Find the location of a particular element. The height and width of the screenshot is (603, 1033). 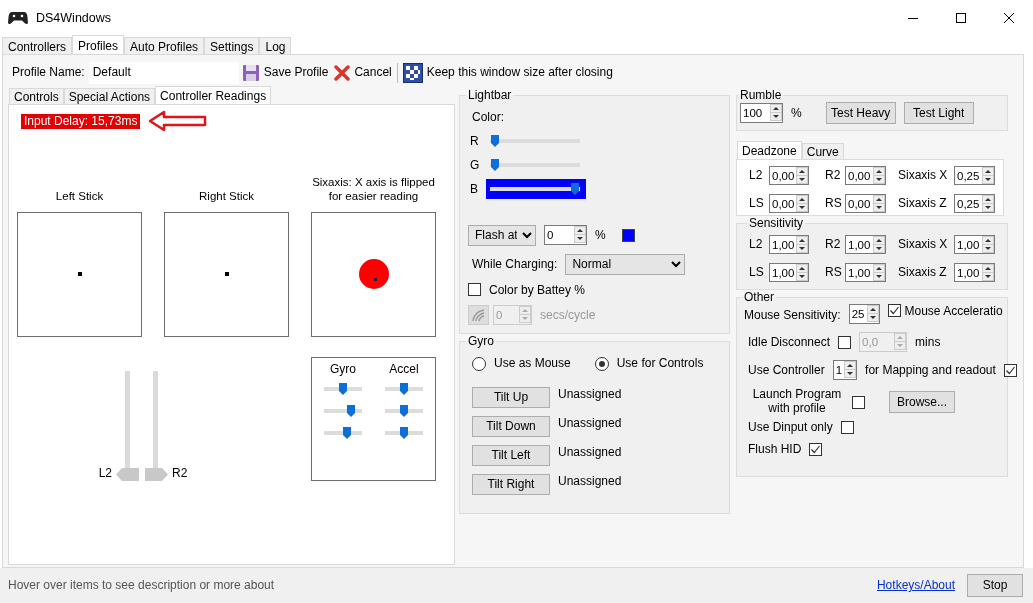

spin-field: 1 is located at coordinates (845, 370).